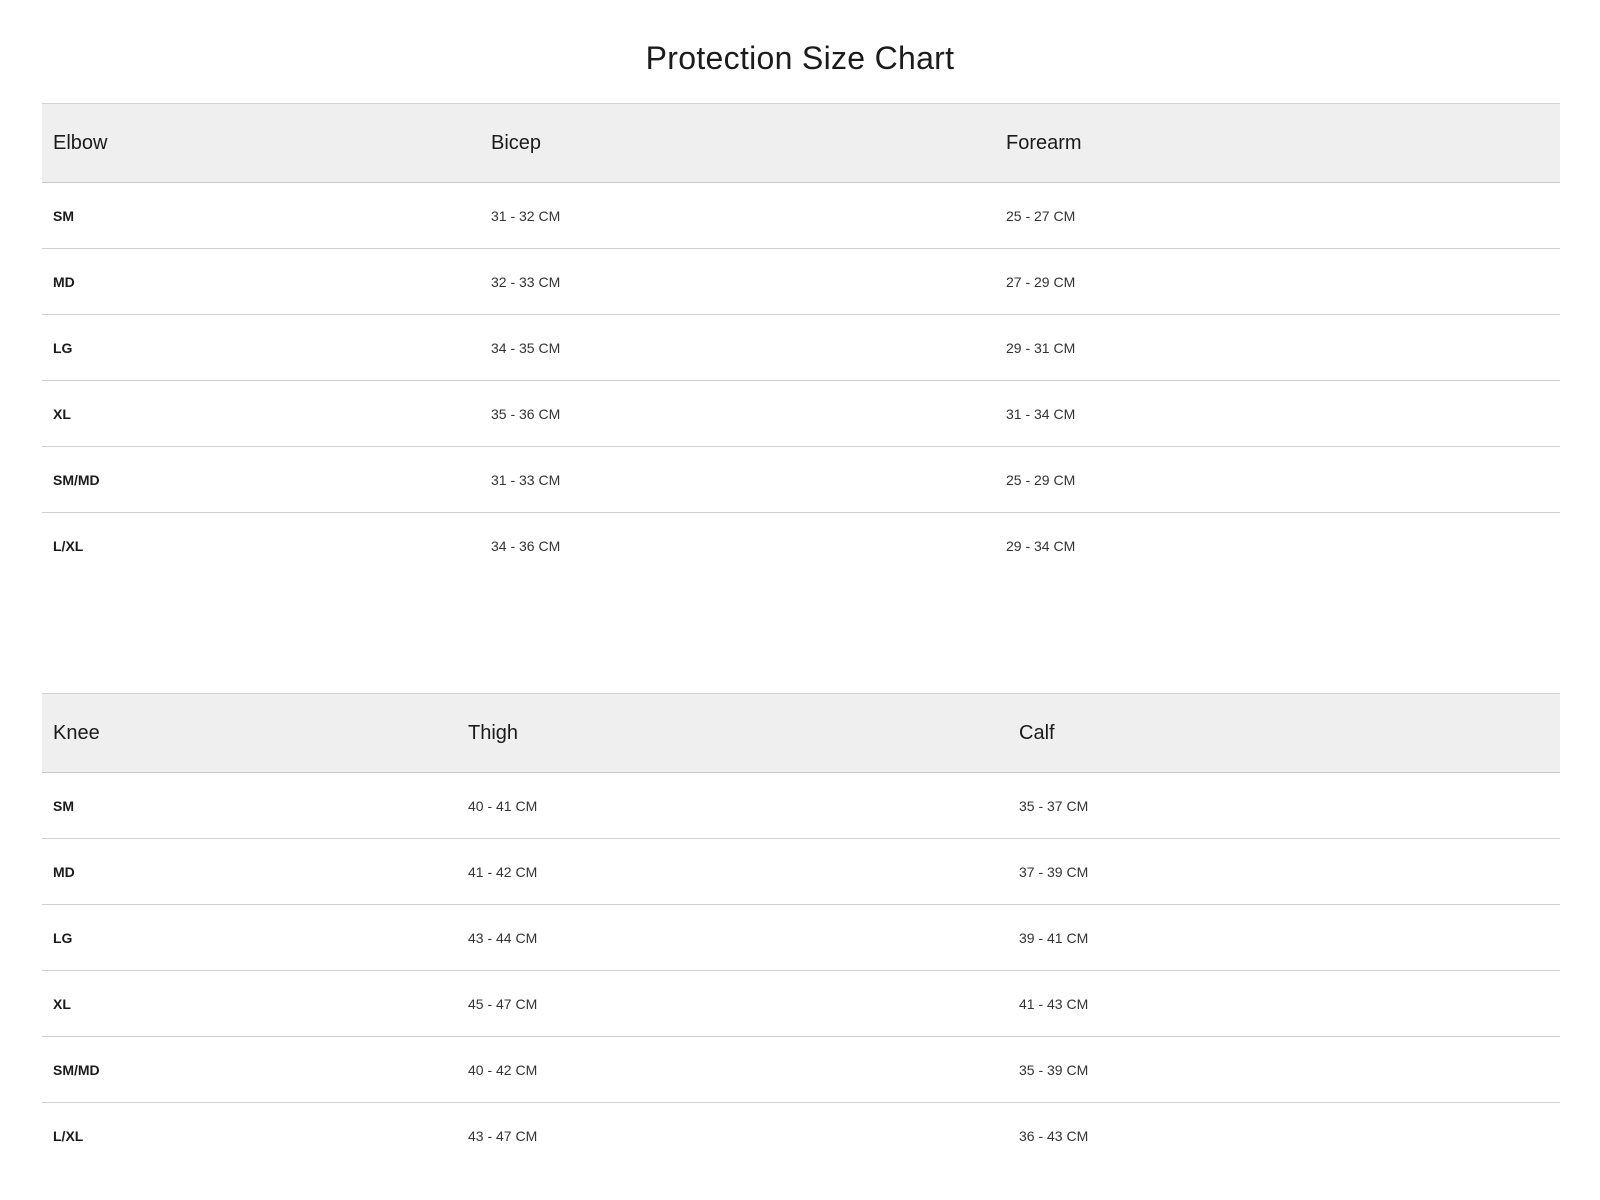 This screenshot has width=1600, height=1200. I want to click on table-row: SM/MD 31 - 33 CM 25 - 29 CM, so click(801, 479).